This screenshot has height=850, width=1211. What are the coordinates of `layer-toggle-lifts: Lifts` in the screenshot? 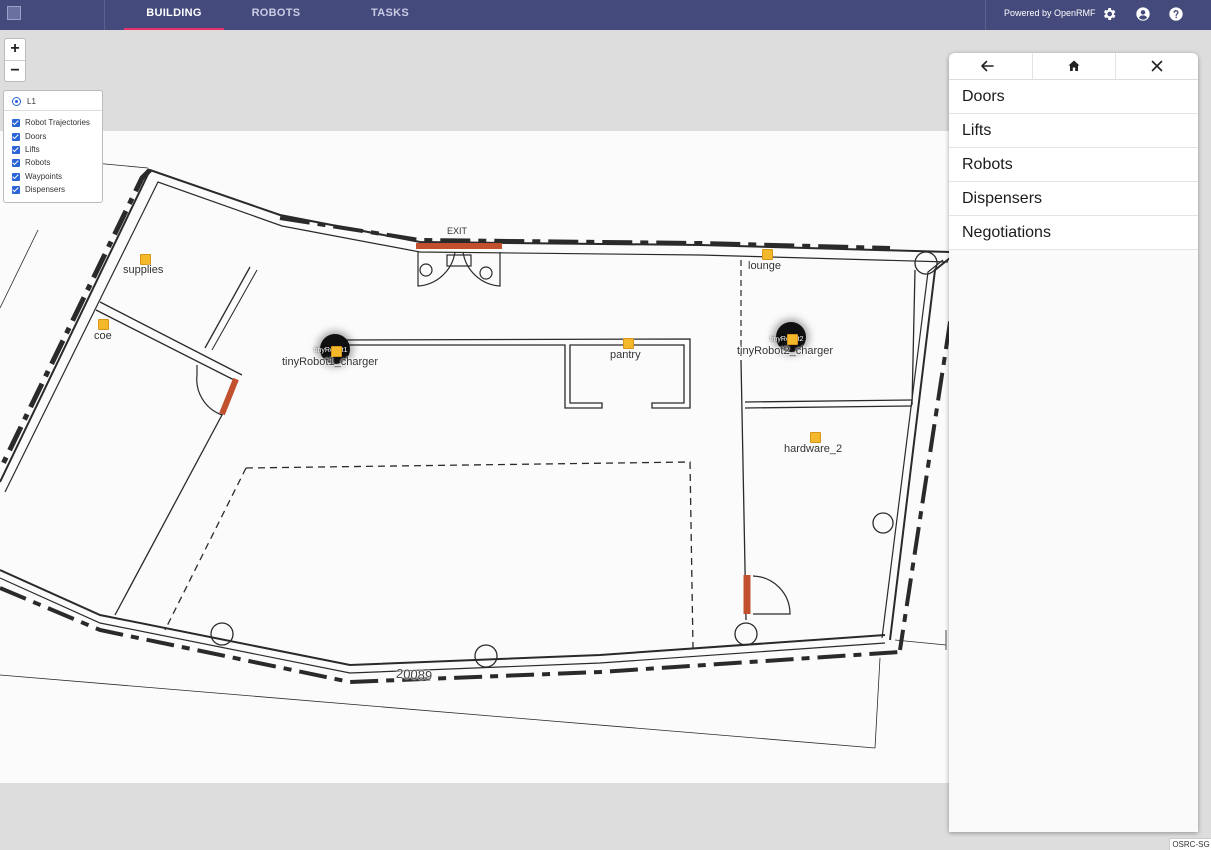 It's located at (26, 150).